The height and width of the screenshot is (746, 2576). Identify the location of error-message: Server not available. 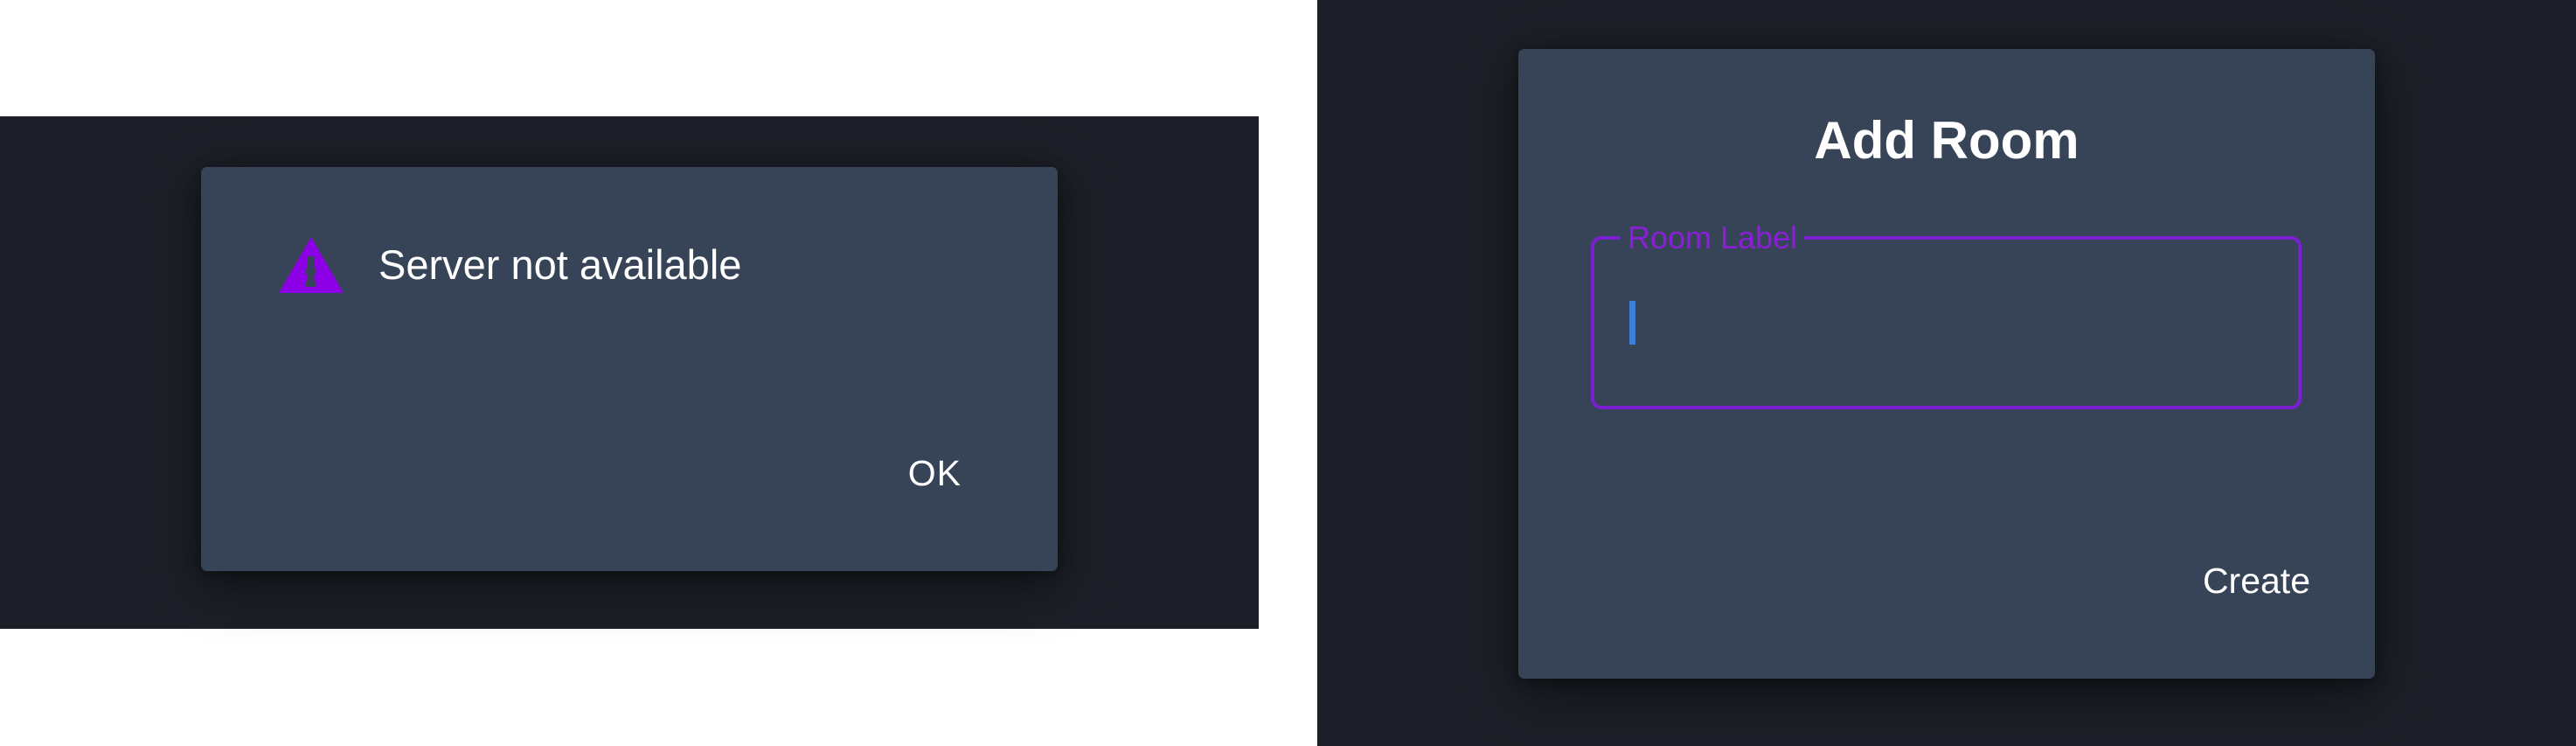
(560, 264).